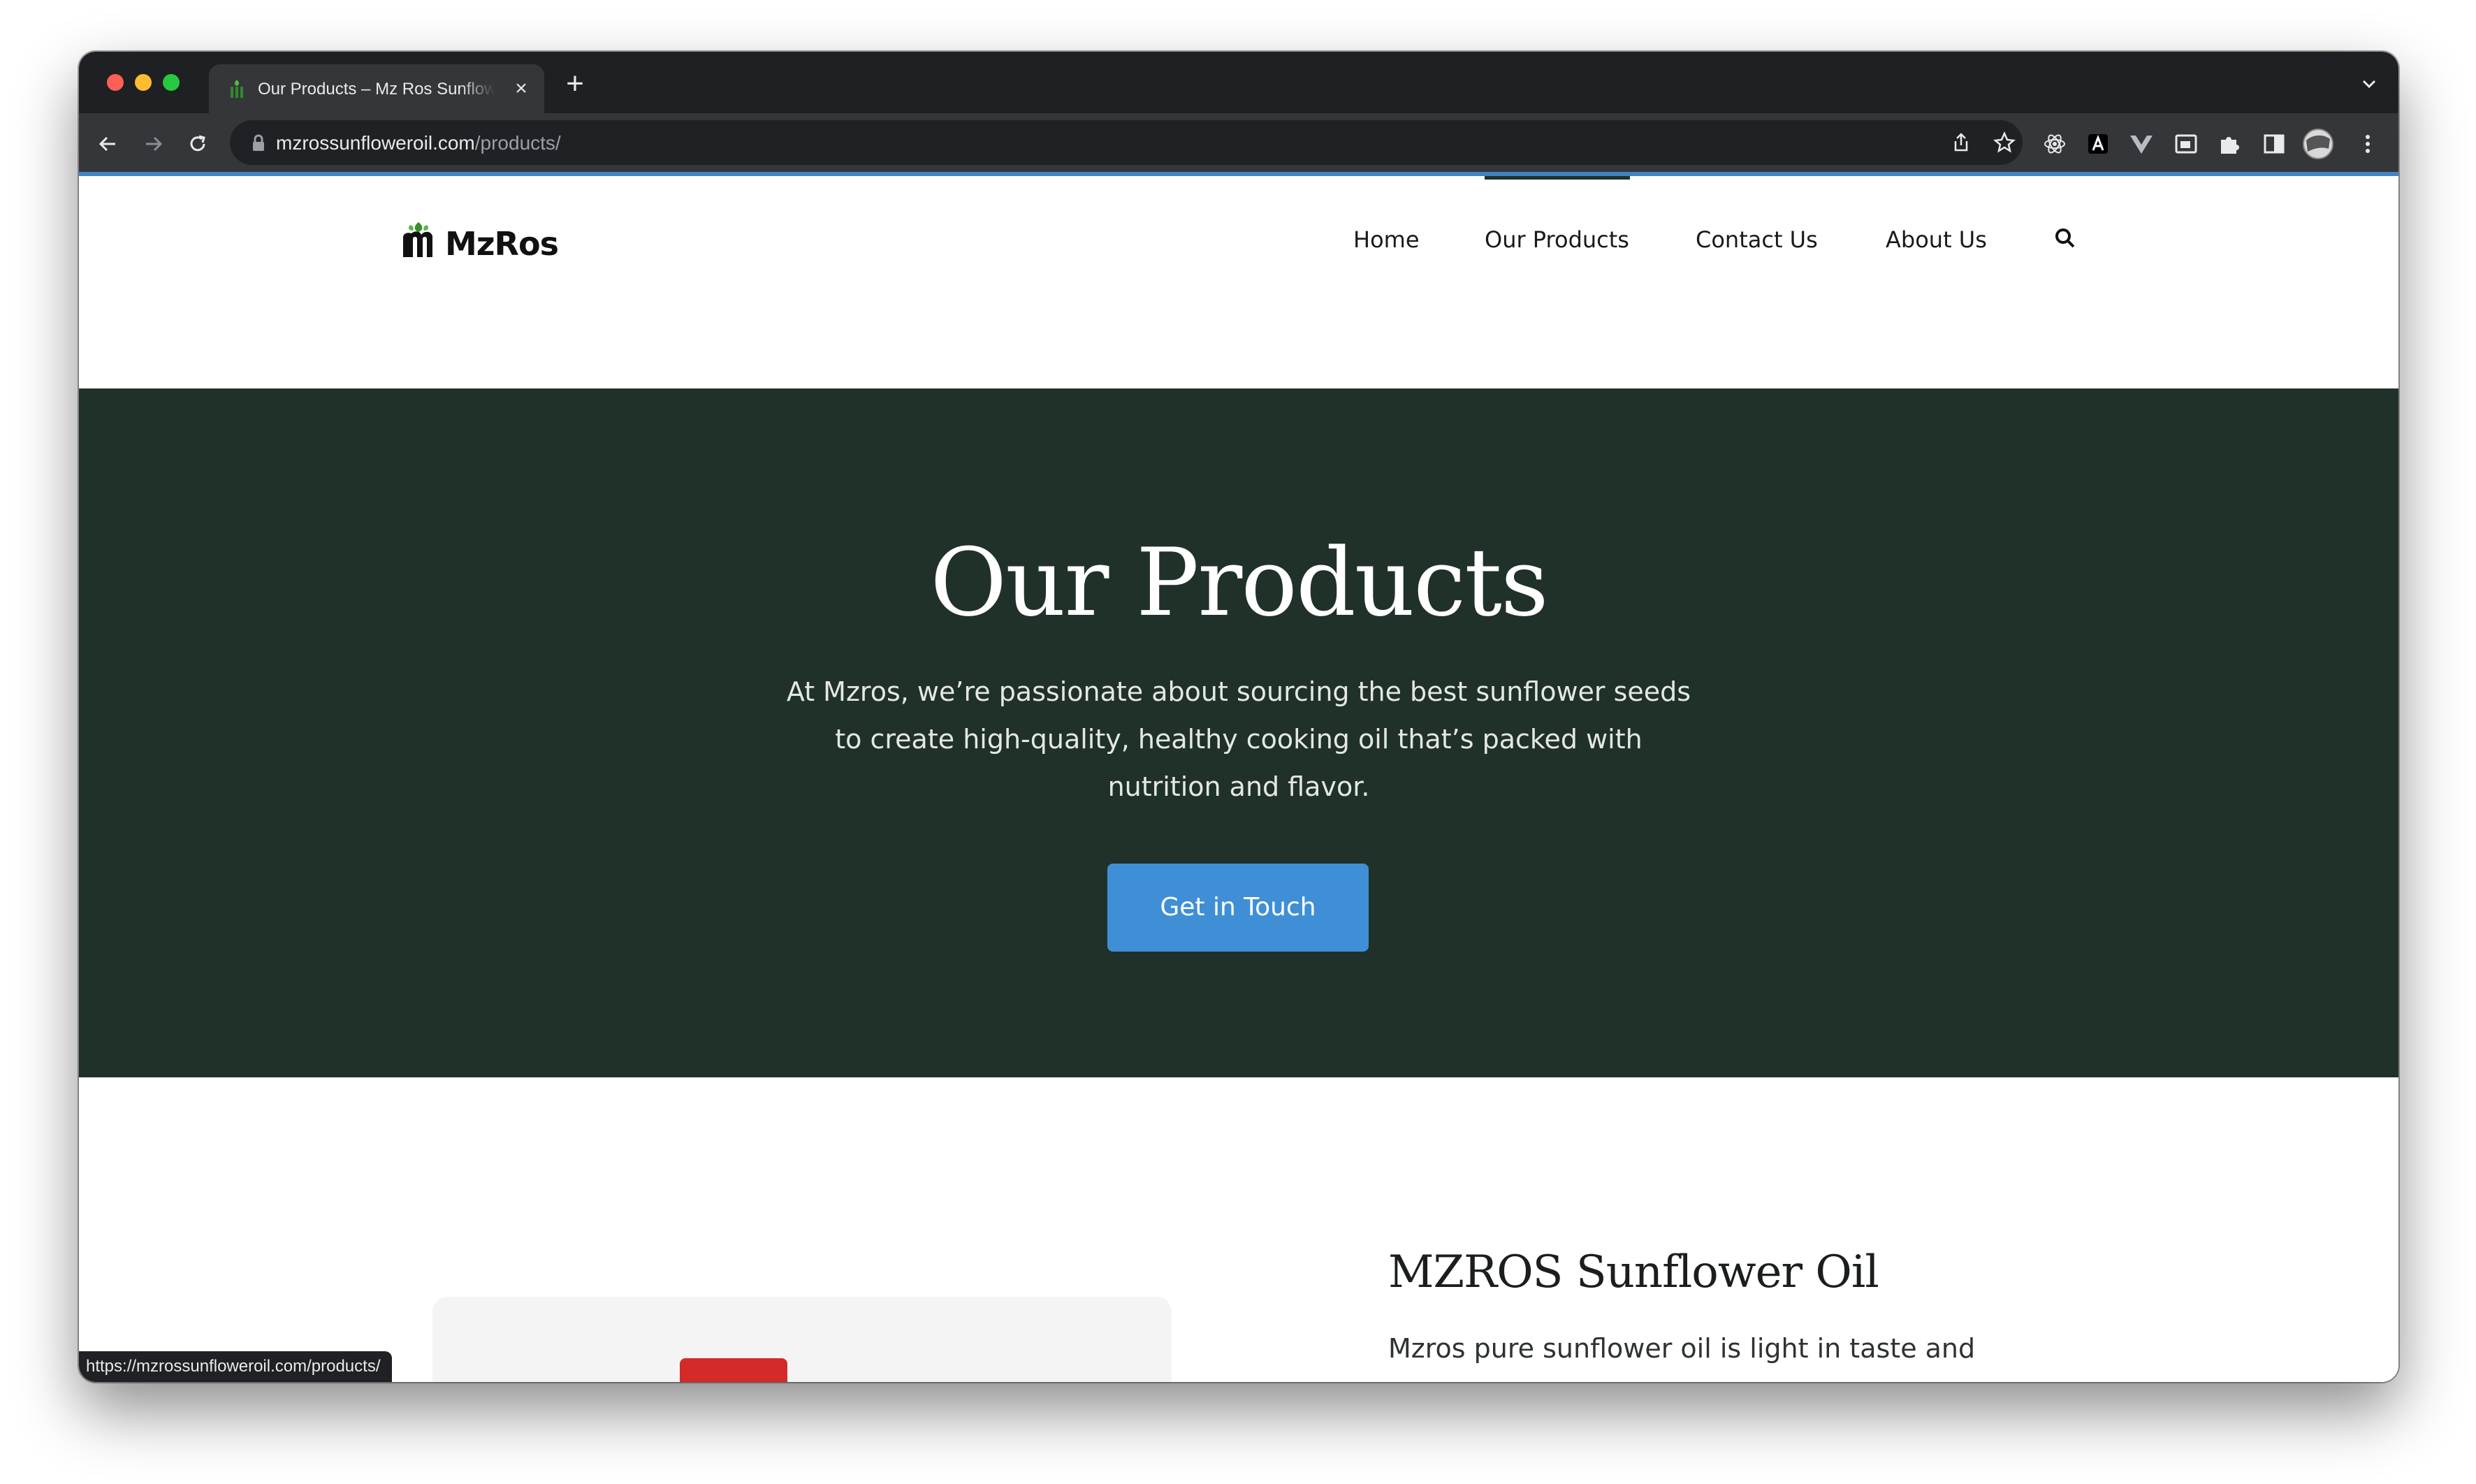 The width and height of the screenshot is (2476, 1484). I want to click on tab-search-chevron-icon, so click(2369, 84).